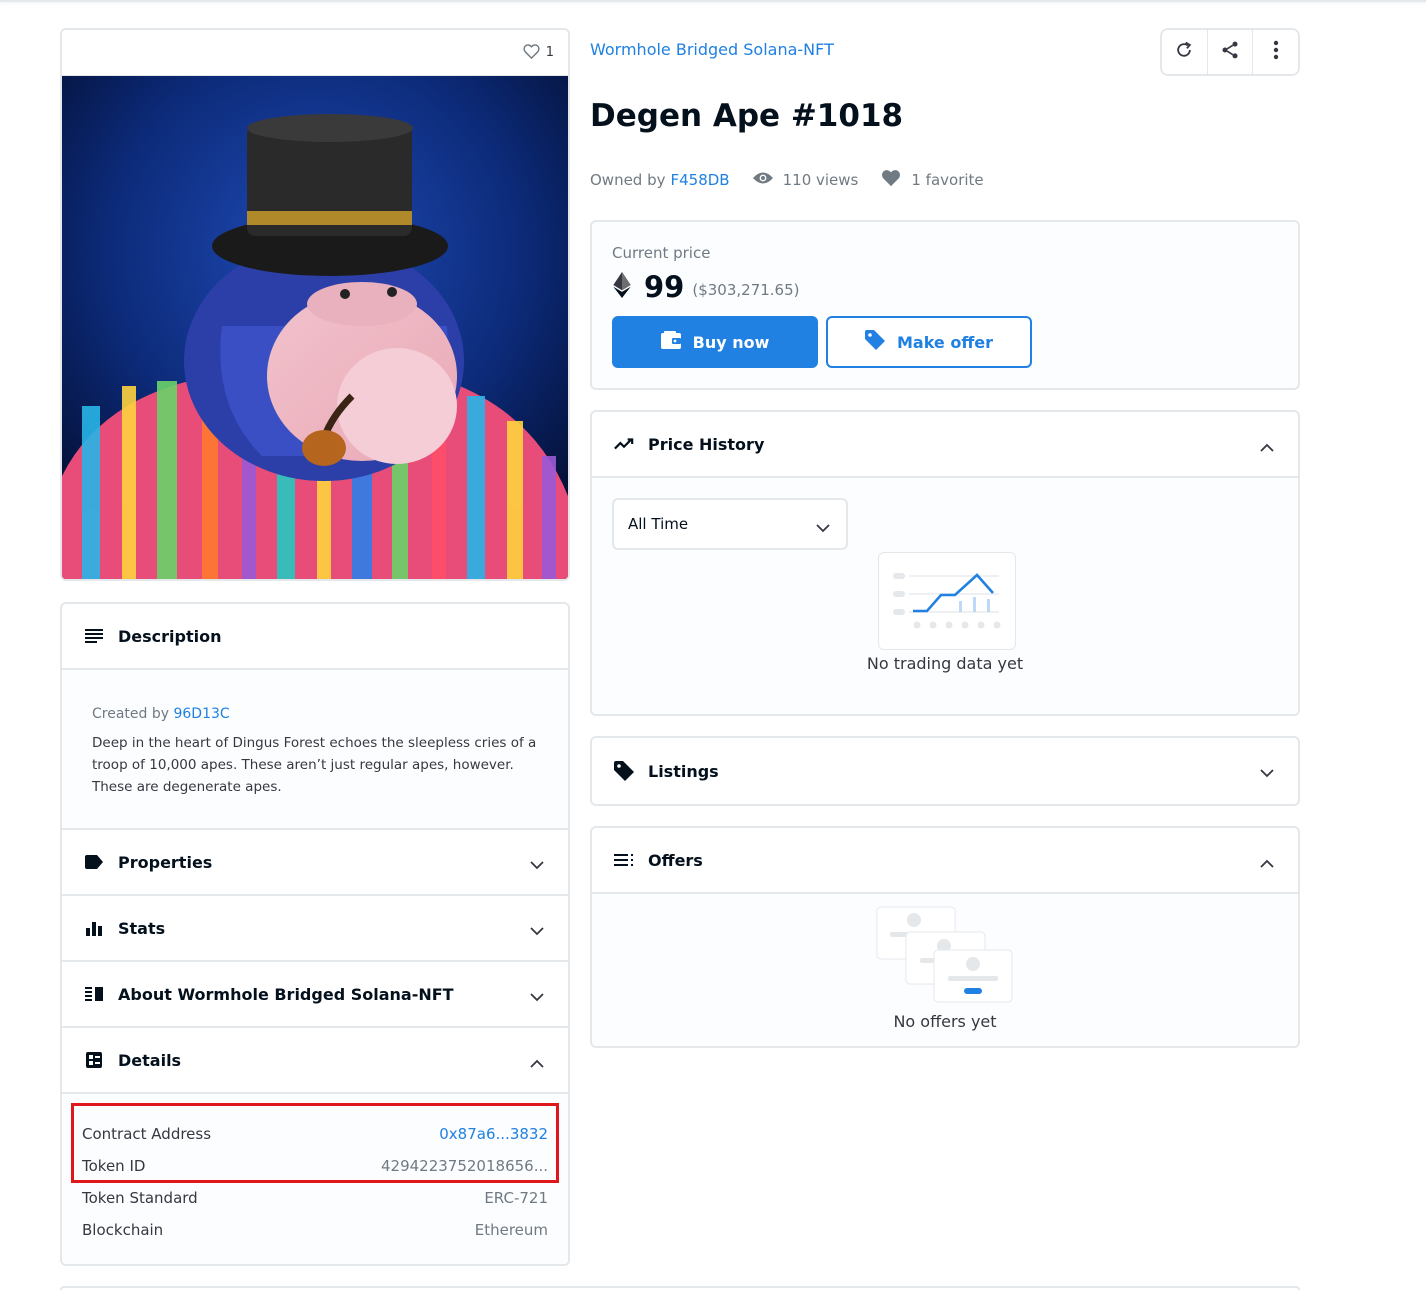 The image size is (1426, 1290). What do you see at coordinates (730, 524) in the screenshot?
I see `time-range-select: All Time` at bounding box center [730, 524].